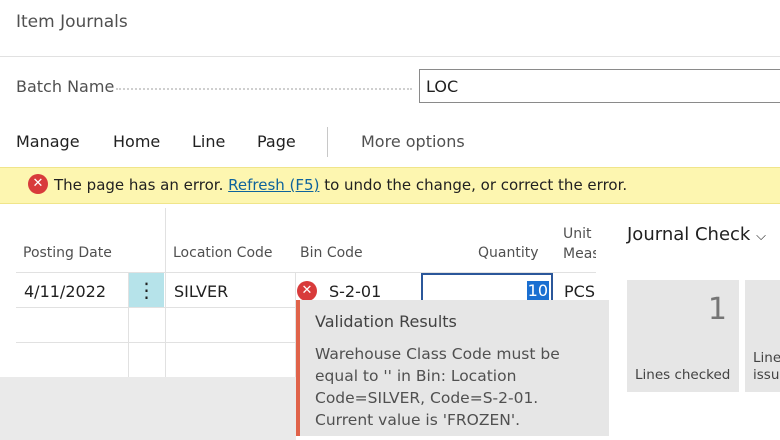  I want to click on tooltip-title: Validation Results, so click(386, 321).